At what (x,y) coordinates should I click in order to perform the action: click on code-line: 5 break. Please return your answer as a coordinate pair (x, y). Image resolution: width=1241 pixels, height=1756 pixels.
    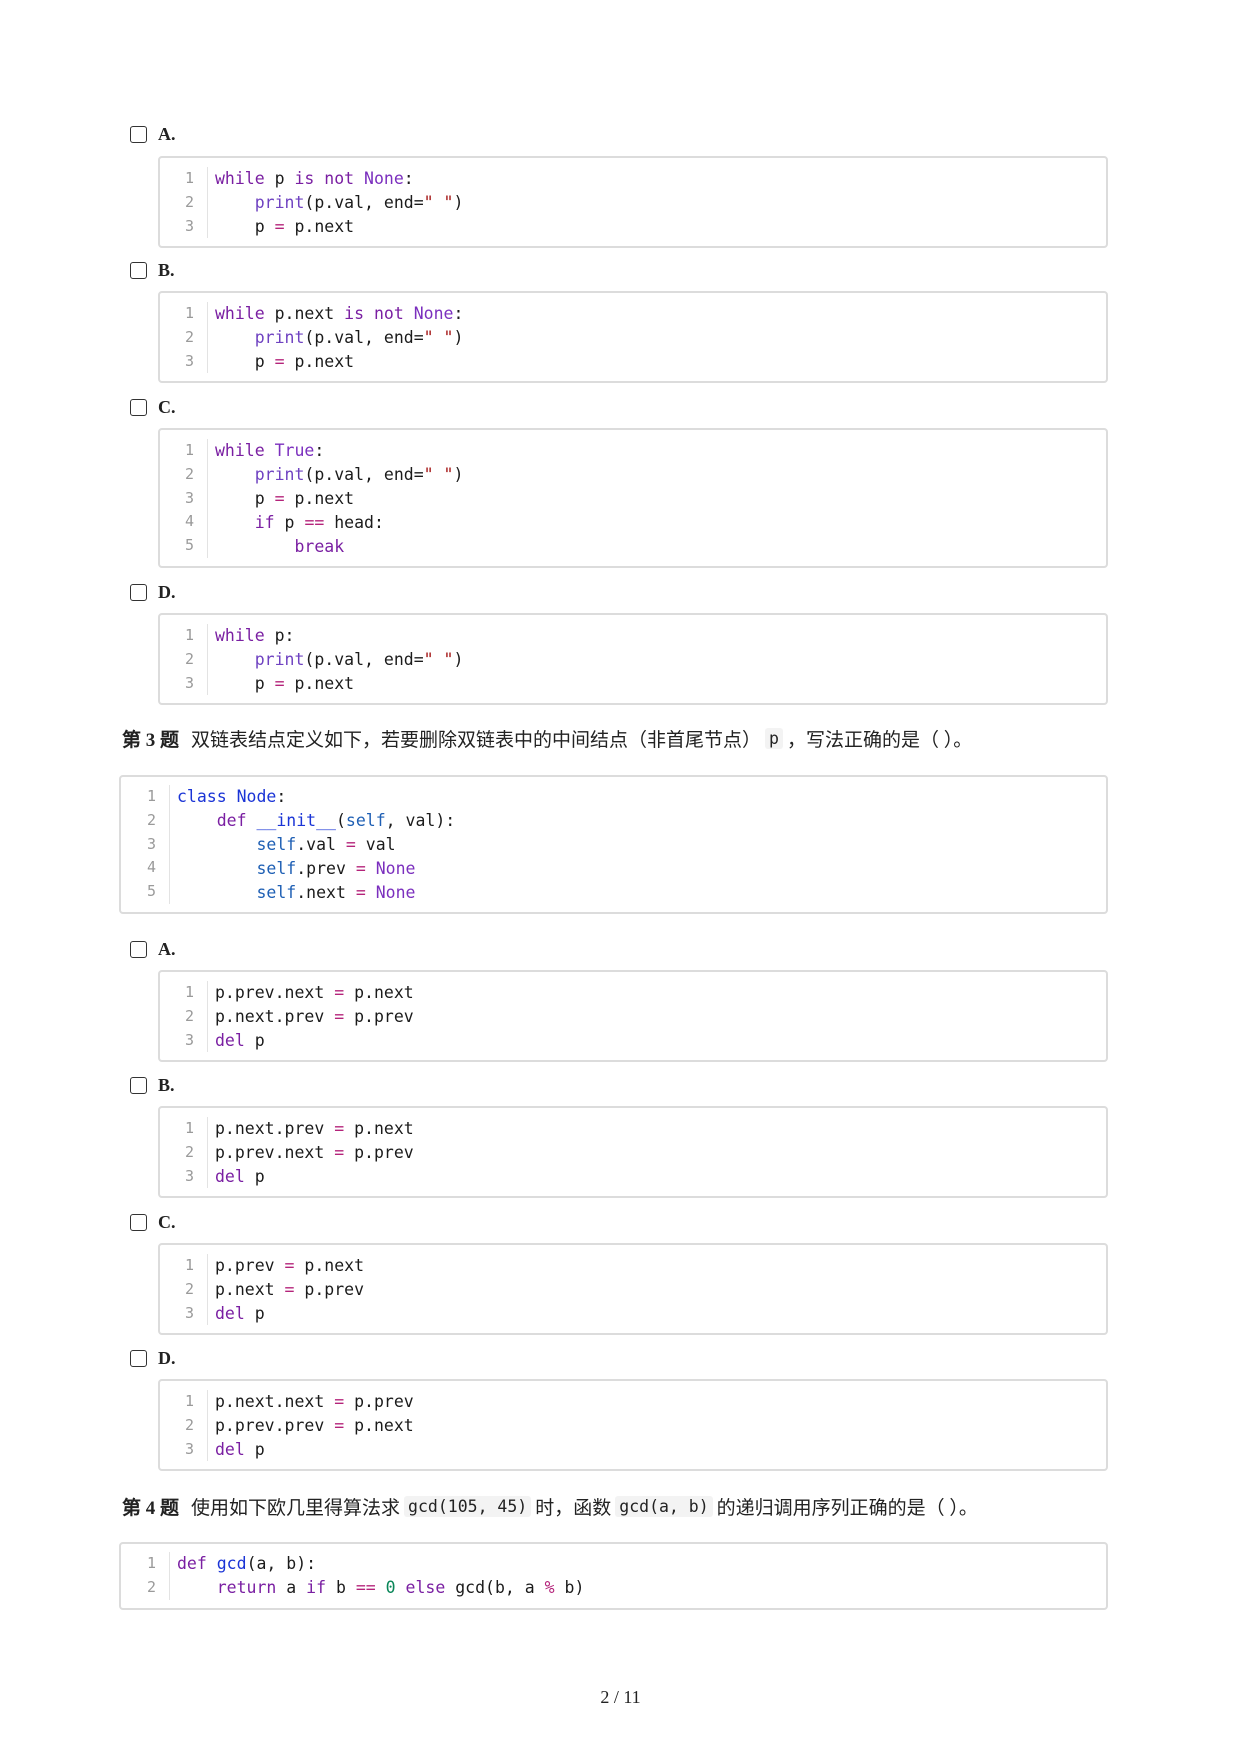
    Looking at the image, I should click on (633, 546).